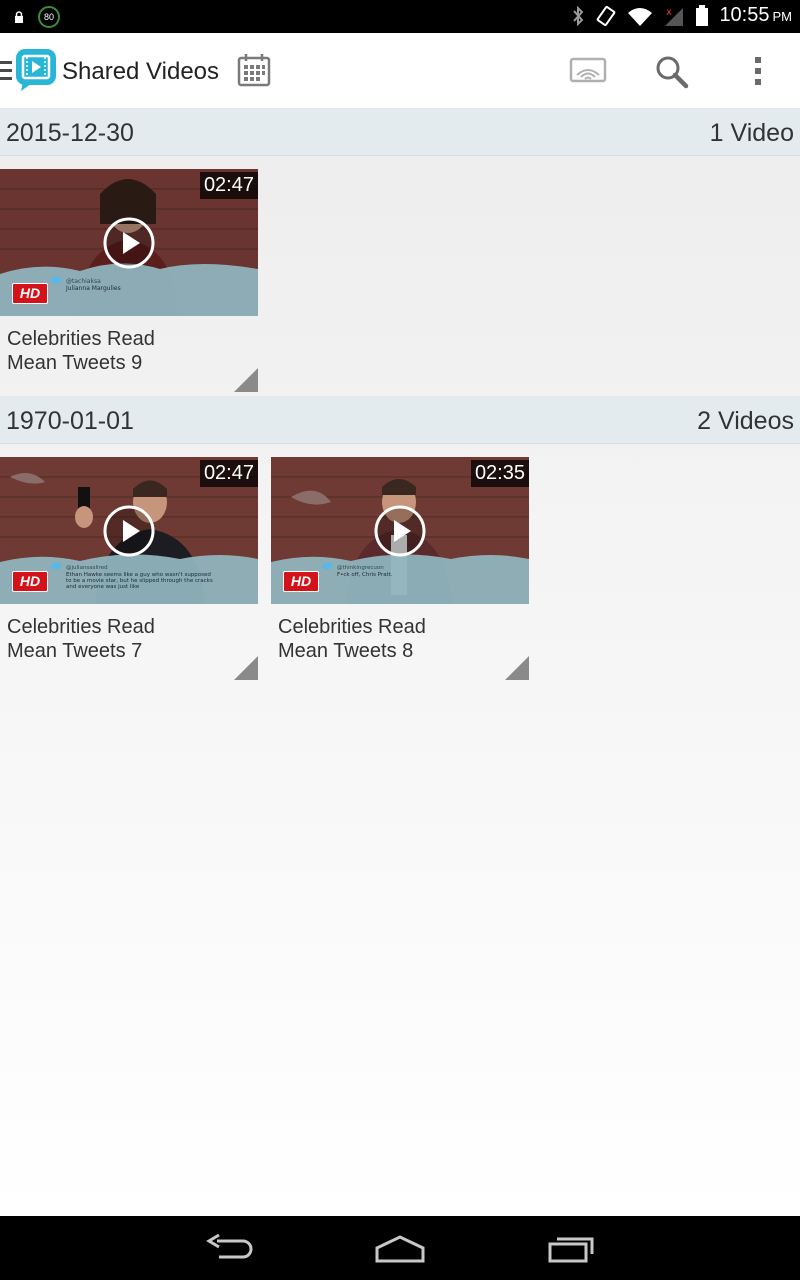 This screenshot has width=800, height=1280. What do you see at coordinates (606, 15) in the screenshot?
I see `rotate-icon` at bounding box center [606, 15].